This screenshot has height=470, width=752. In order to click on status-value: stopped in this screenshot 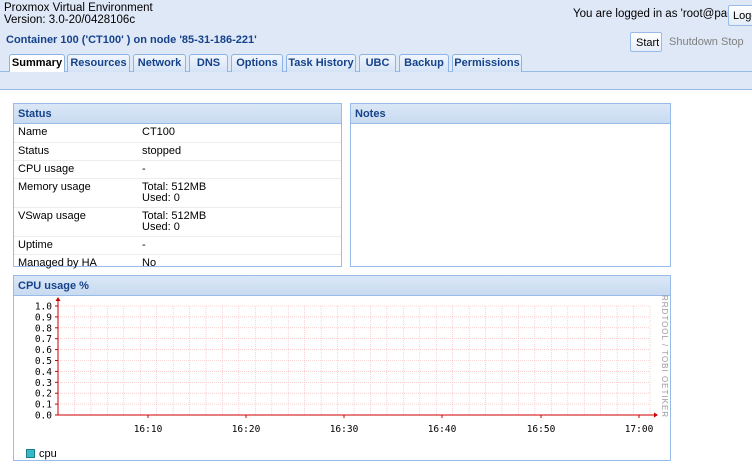, I will do `click(239, 151)`.